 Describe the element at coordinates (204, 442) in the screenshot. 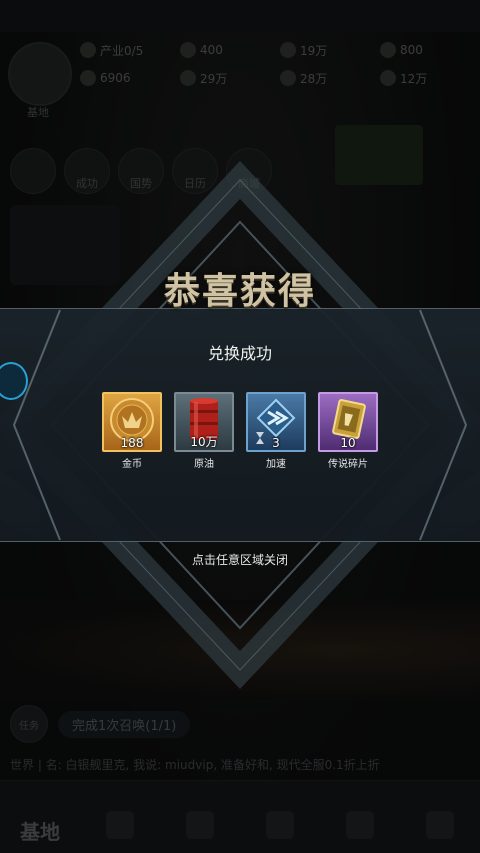

I see `reward-item-count: 10万` at that location.